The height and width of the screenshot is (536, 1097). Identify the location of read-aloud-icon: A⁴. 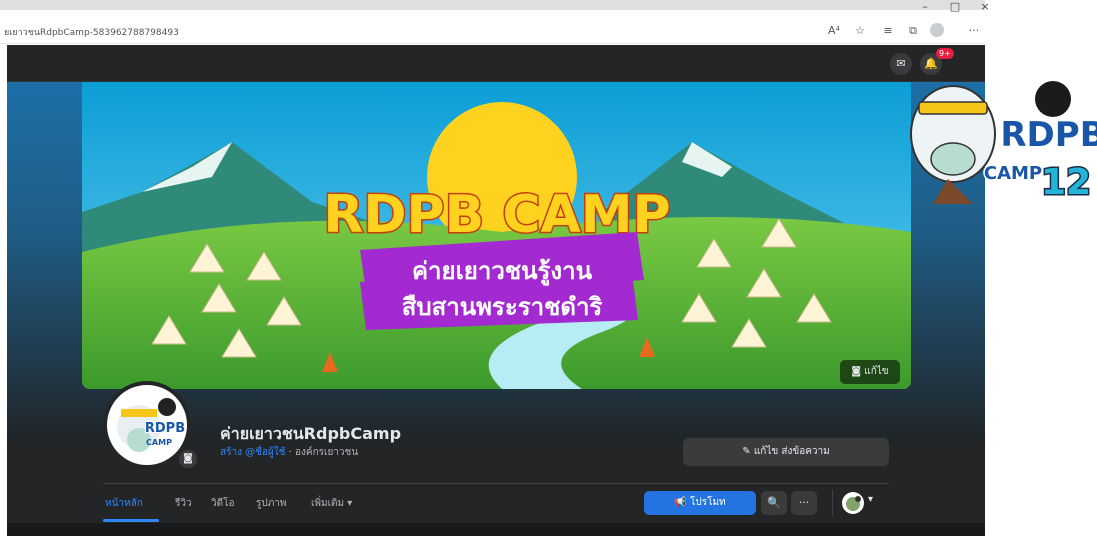
(834, 31).